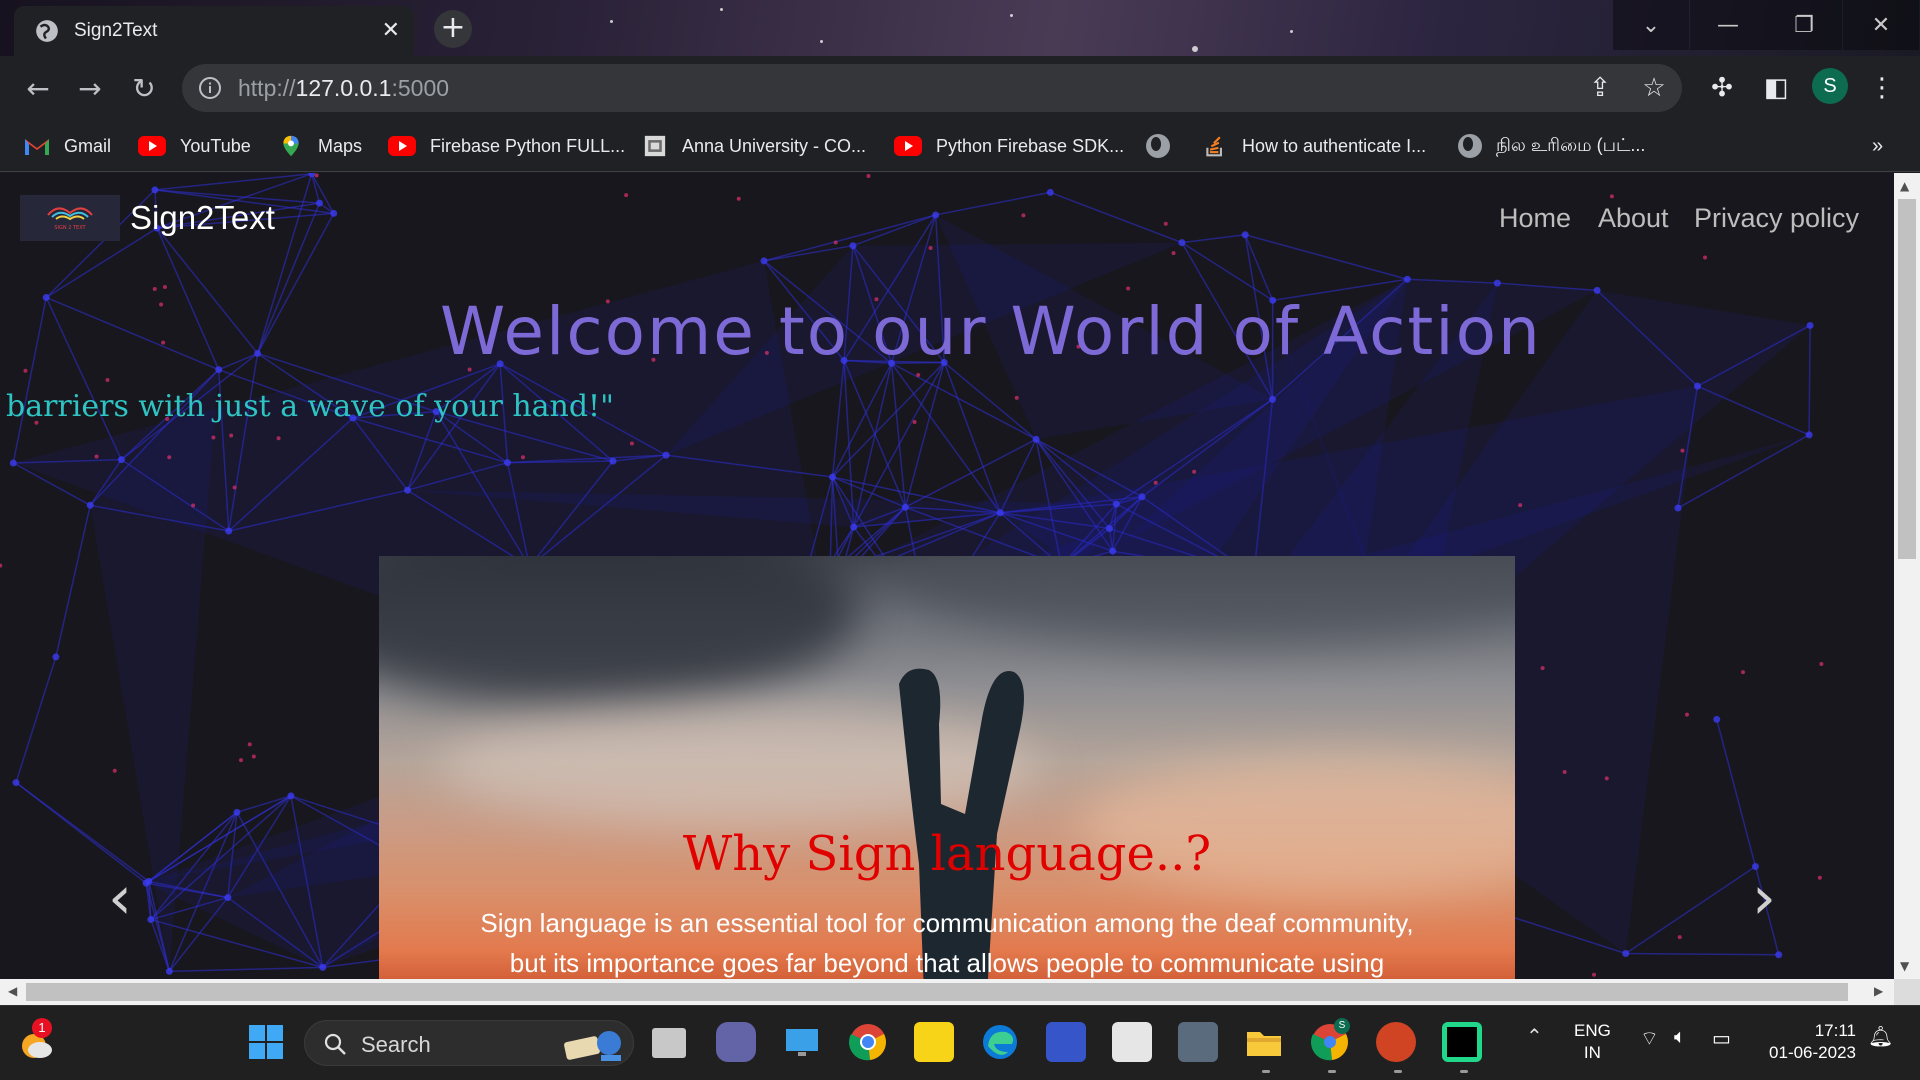 Image resolution: width=1920 pixels, height=1080 pixels. What do you see at coordinates (1000, 1042) in the screenshot?
I see `edge-icon` at bounding box center [1000, 1042].